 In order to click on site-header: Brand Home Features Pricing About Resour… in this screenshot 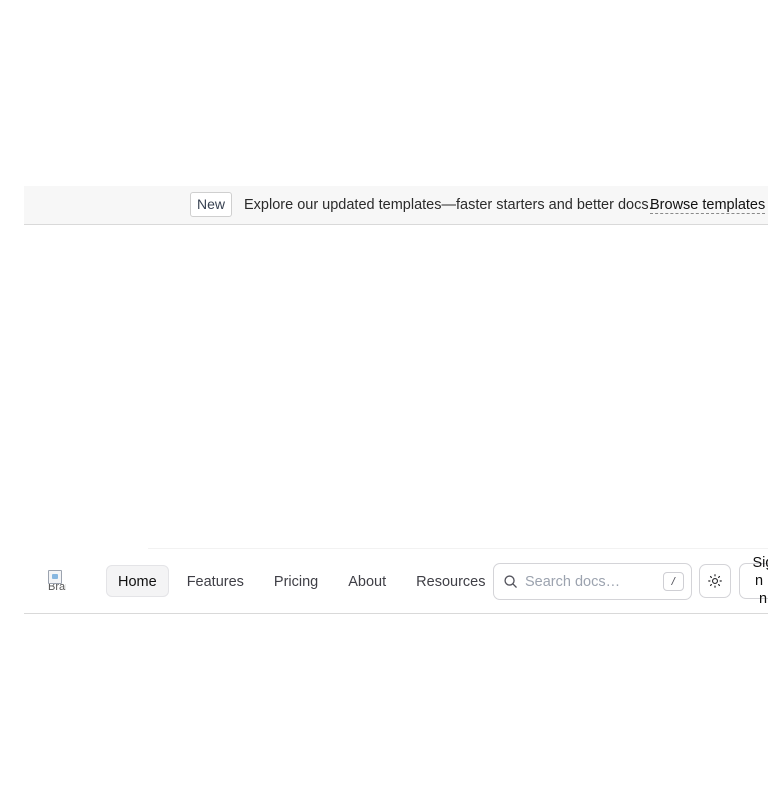, I will do `click(396, 581)`.